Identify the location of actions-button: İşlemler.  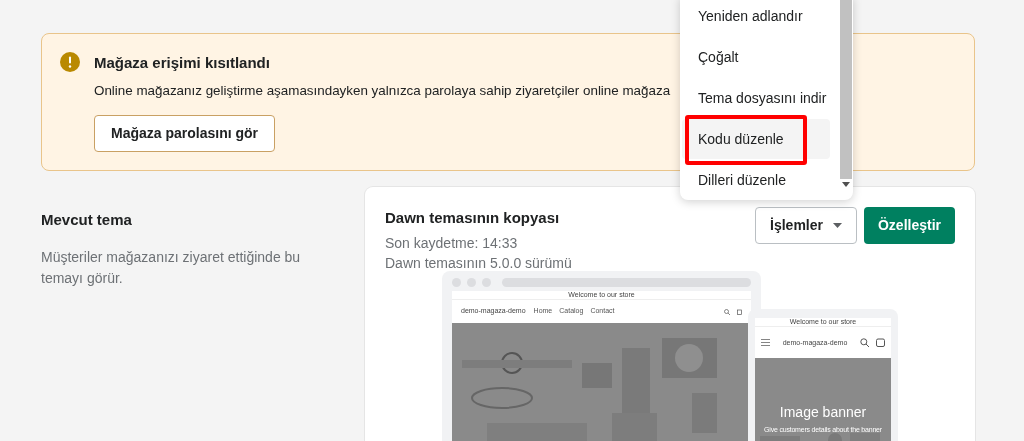
(806, 225).